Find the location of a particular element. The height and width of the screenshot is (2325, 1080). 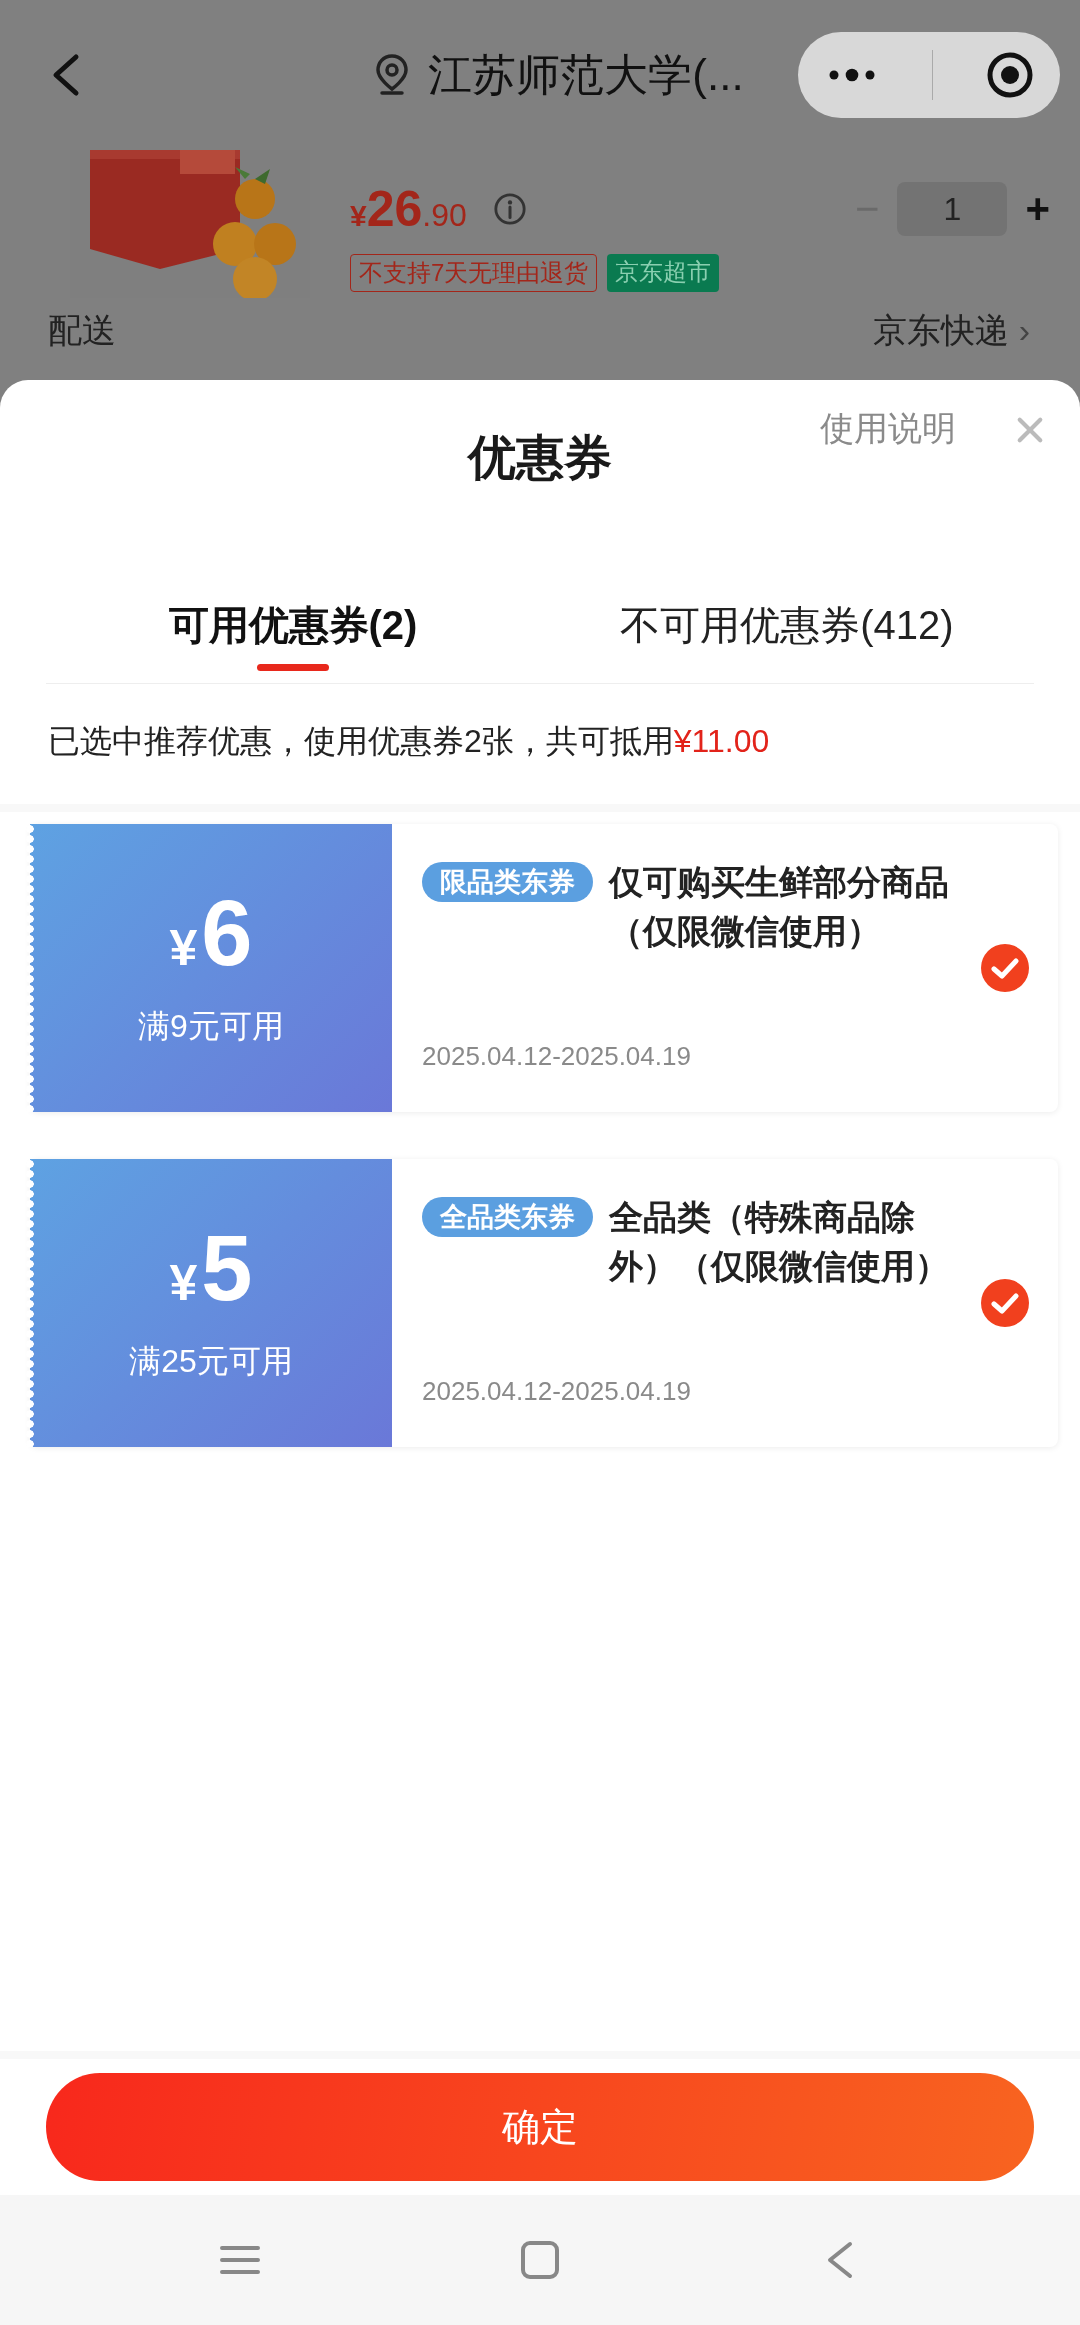

coupon-tab: 可用优惠券(2) is located at coordinates (293, 631).